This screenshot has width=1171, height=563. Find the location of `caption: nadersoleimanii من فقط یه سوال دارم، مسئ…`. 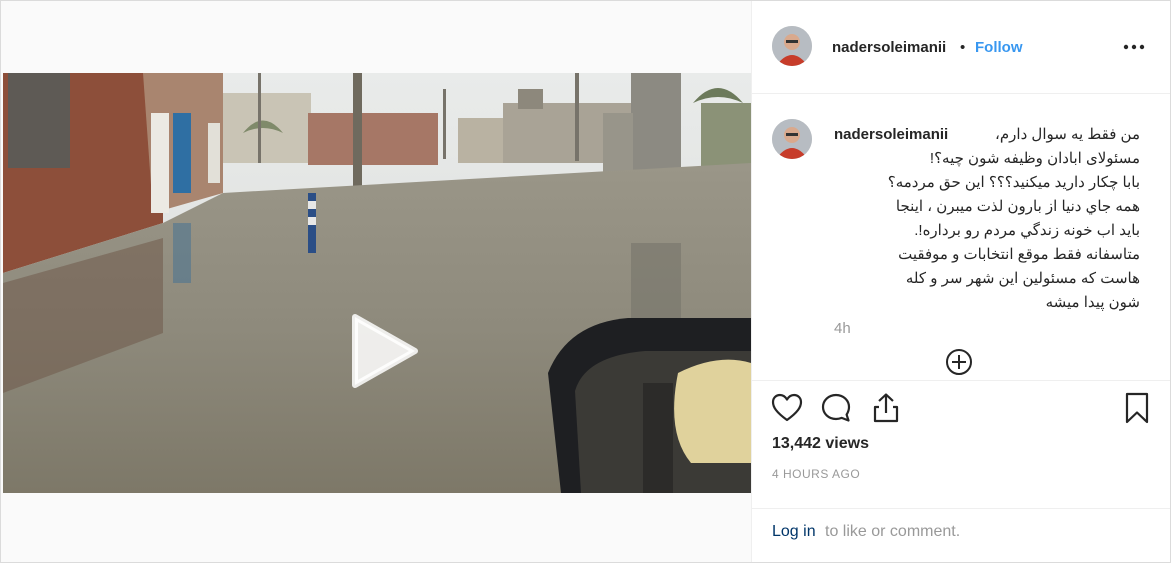

caption: nadersoleimanii من فقط یه سوال دارم، مسئ… is located at coordinates (987, 219).